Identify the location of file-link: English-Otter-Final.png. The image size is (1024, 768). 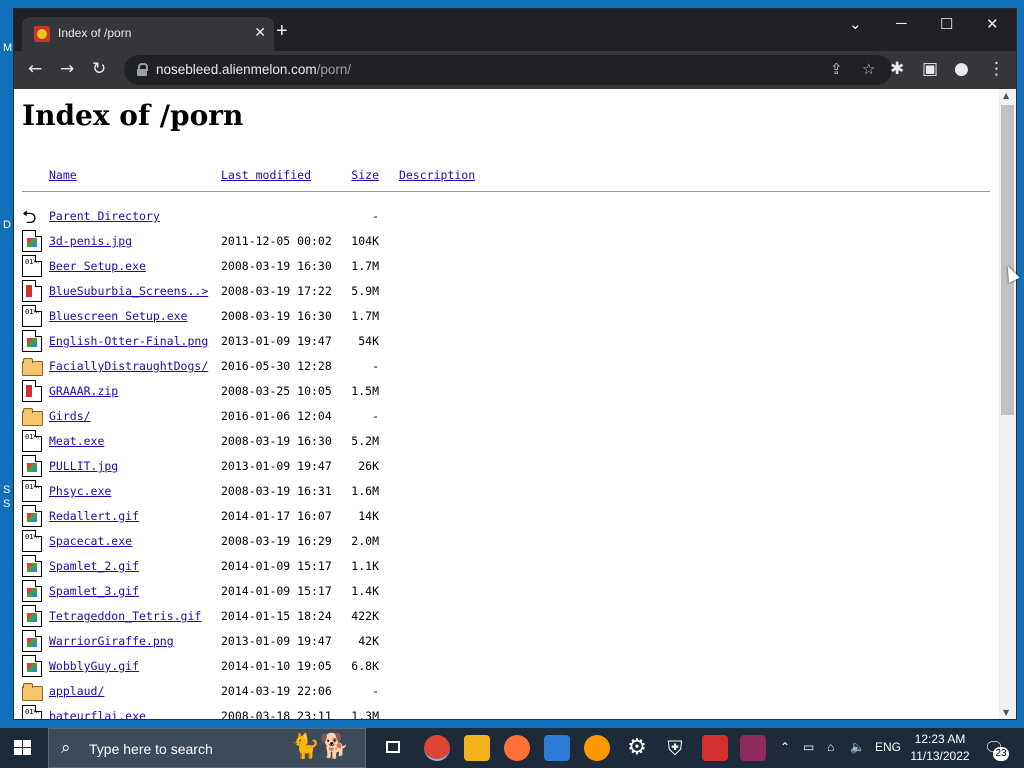
(128, 341).